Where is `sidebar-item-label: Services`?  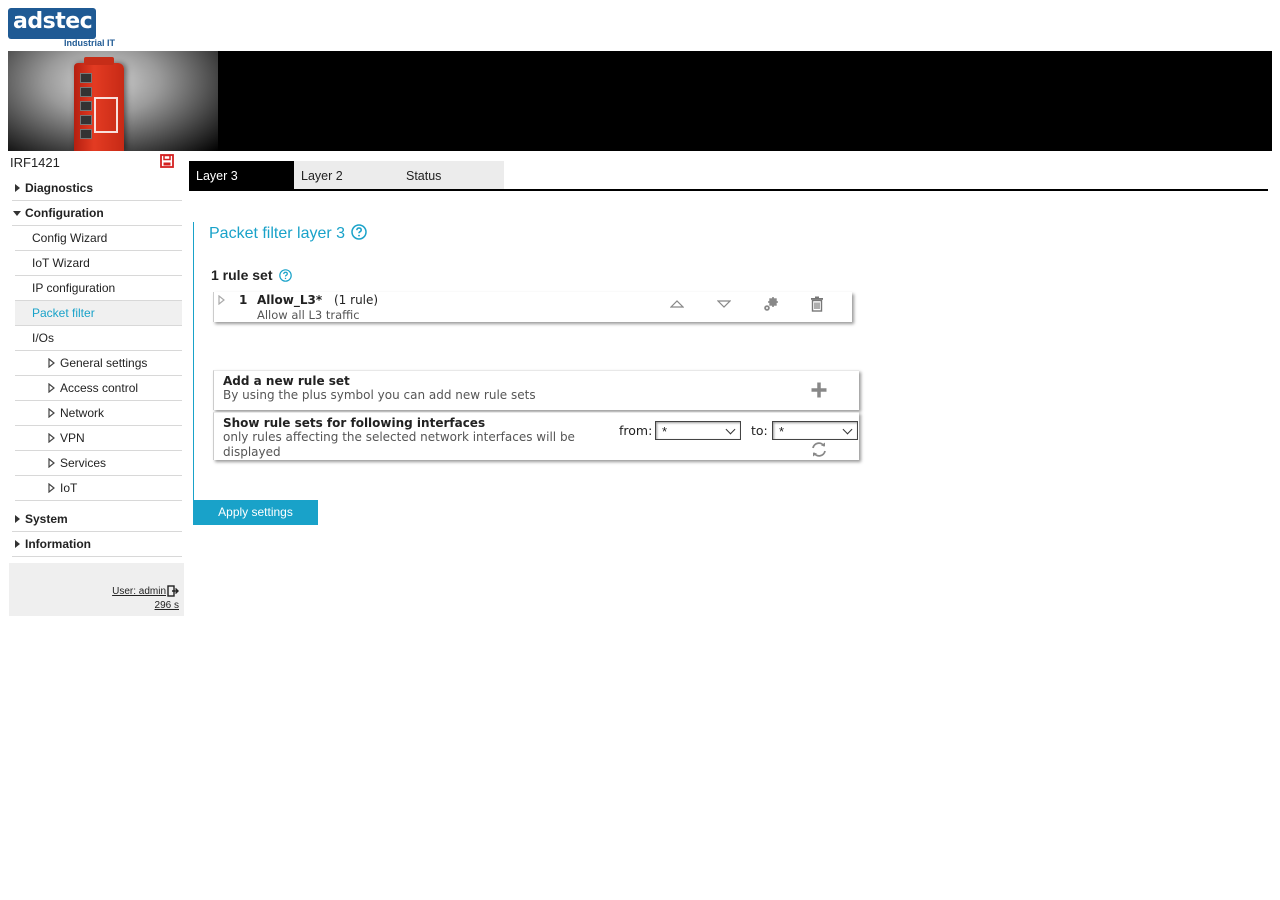 sidebar-item-label: Services is located at coordinates (83, 463).